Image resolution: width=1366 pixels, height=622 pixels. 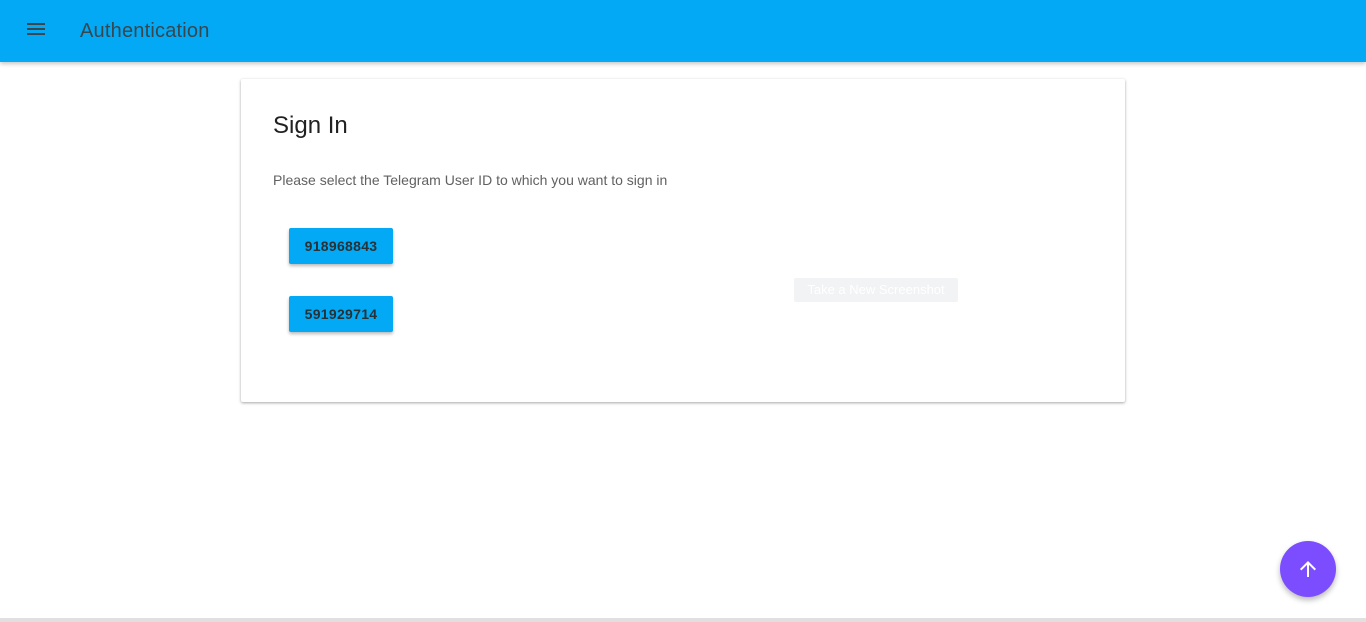 I want to click on arrow-up-icon, so click(x=1308, y=569).